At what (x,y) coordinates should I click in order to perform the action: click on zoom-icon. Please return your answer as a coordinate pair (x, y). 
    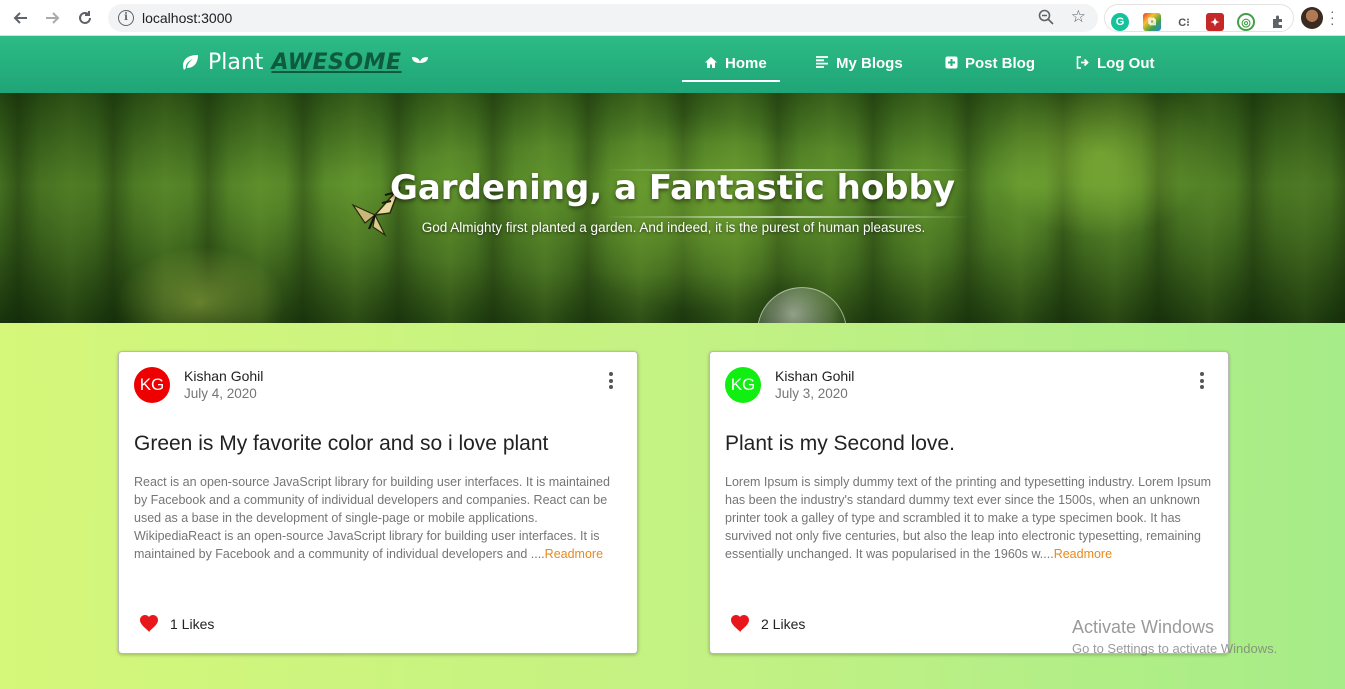
    Looking at the image, I should click on (1046, 19).